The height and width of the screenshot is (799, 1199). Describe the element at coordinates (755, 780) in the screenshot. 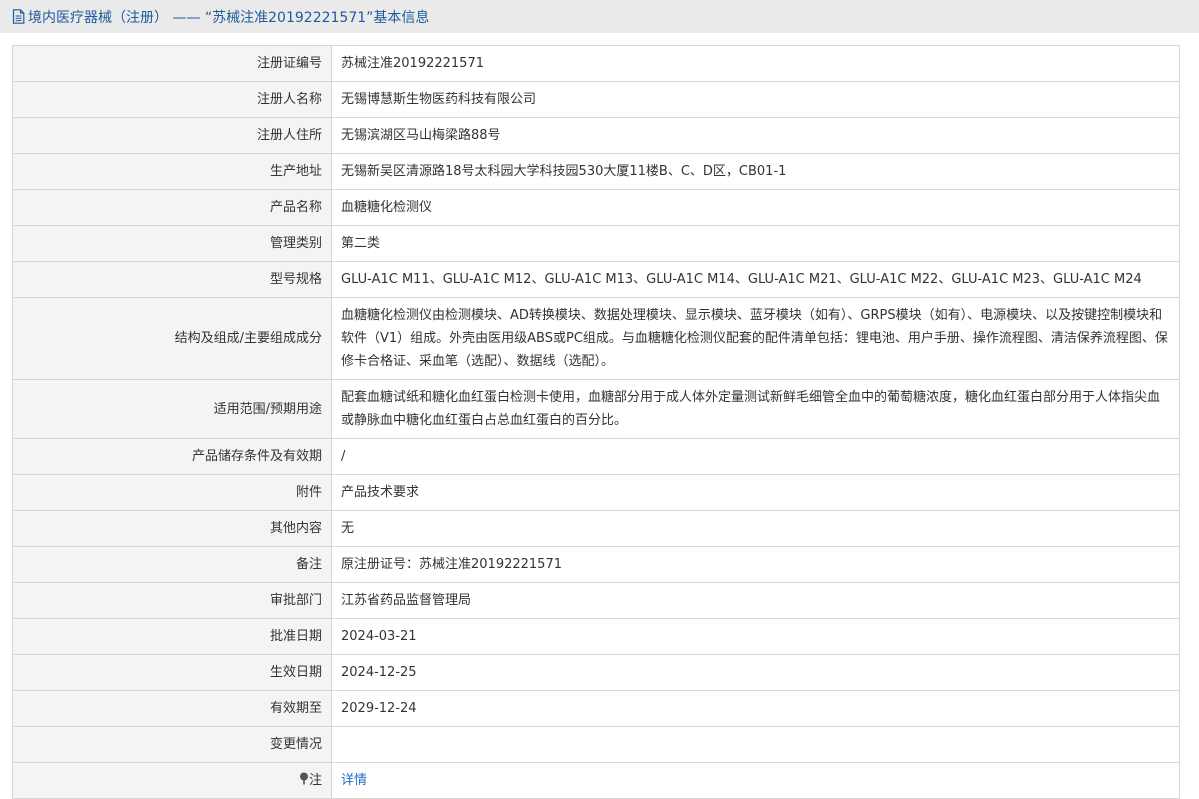

I see `note-value-cell: 详情` at that location.